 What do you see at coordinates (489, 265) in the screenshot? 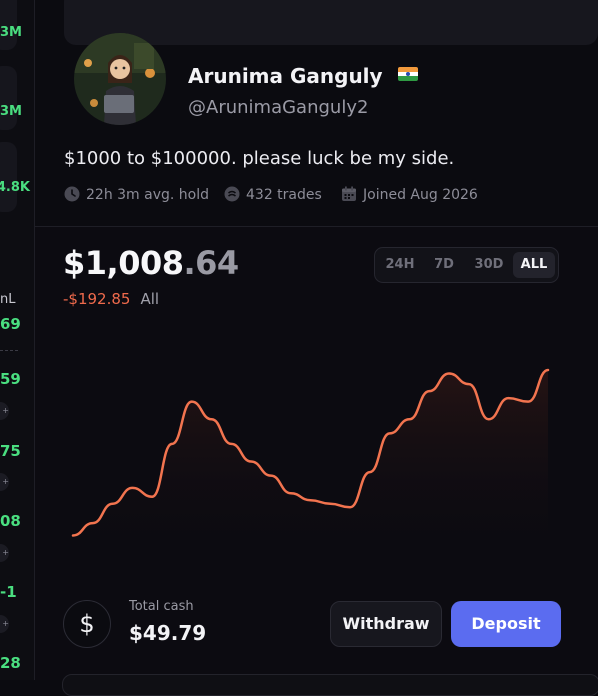
I see `tab-30d: 30D` at bounding box center [489, 265].